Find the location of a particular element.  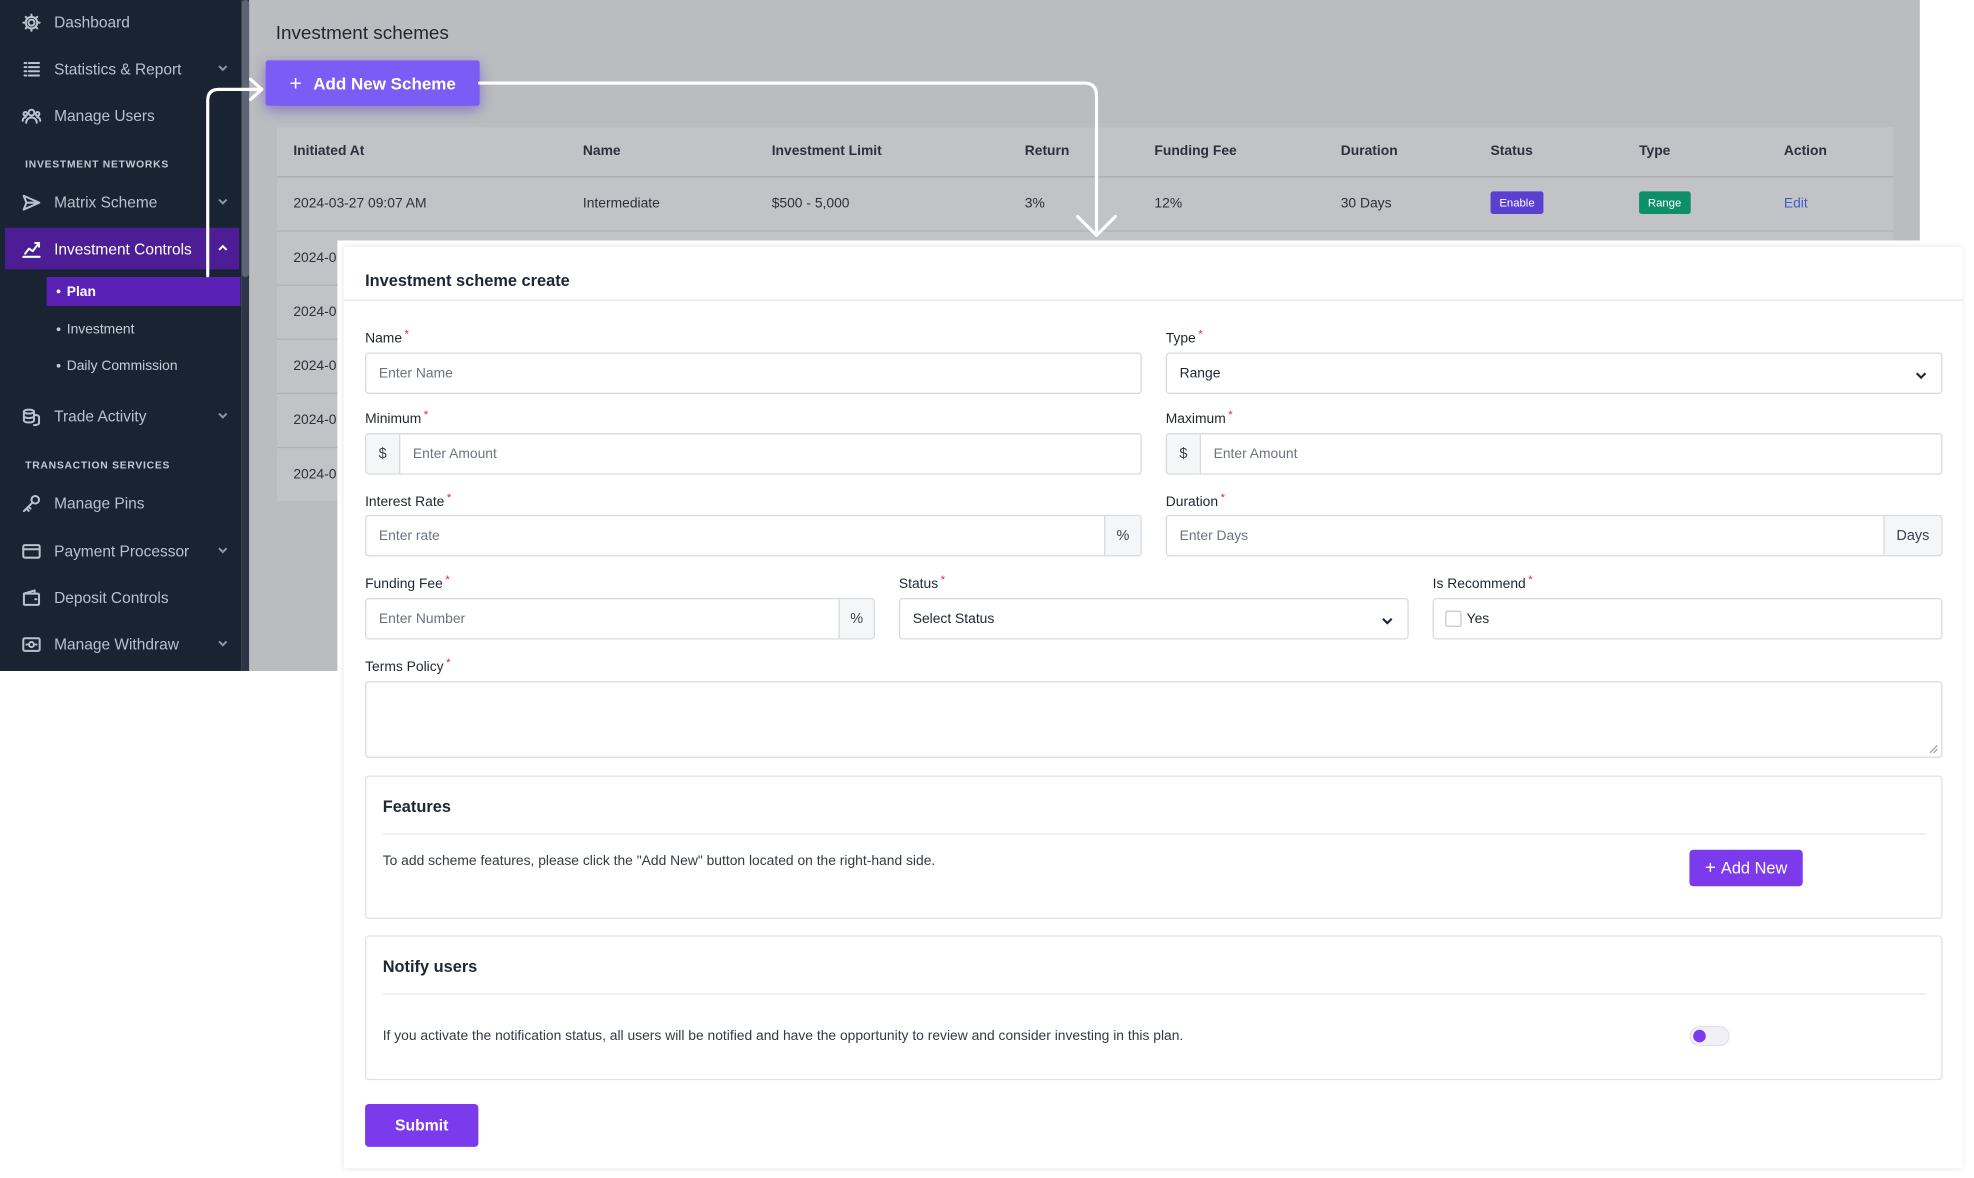

sidebar-item-deposit-controls: Deposit Controls is located at coordinates (122, 598).